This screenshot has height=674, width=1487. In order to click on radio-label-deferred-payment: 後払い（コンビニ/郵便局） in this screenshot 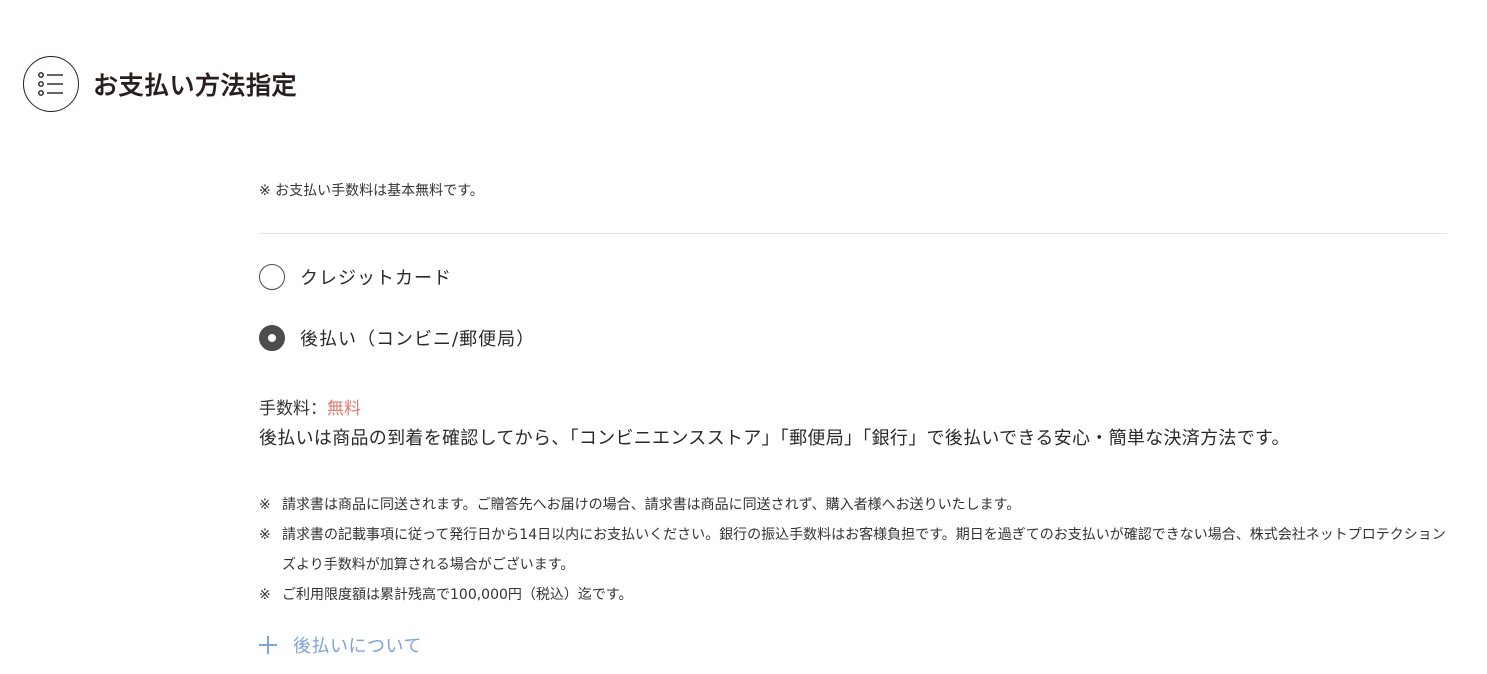, I will do `click(418, 339)`.